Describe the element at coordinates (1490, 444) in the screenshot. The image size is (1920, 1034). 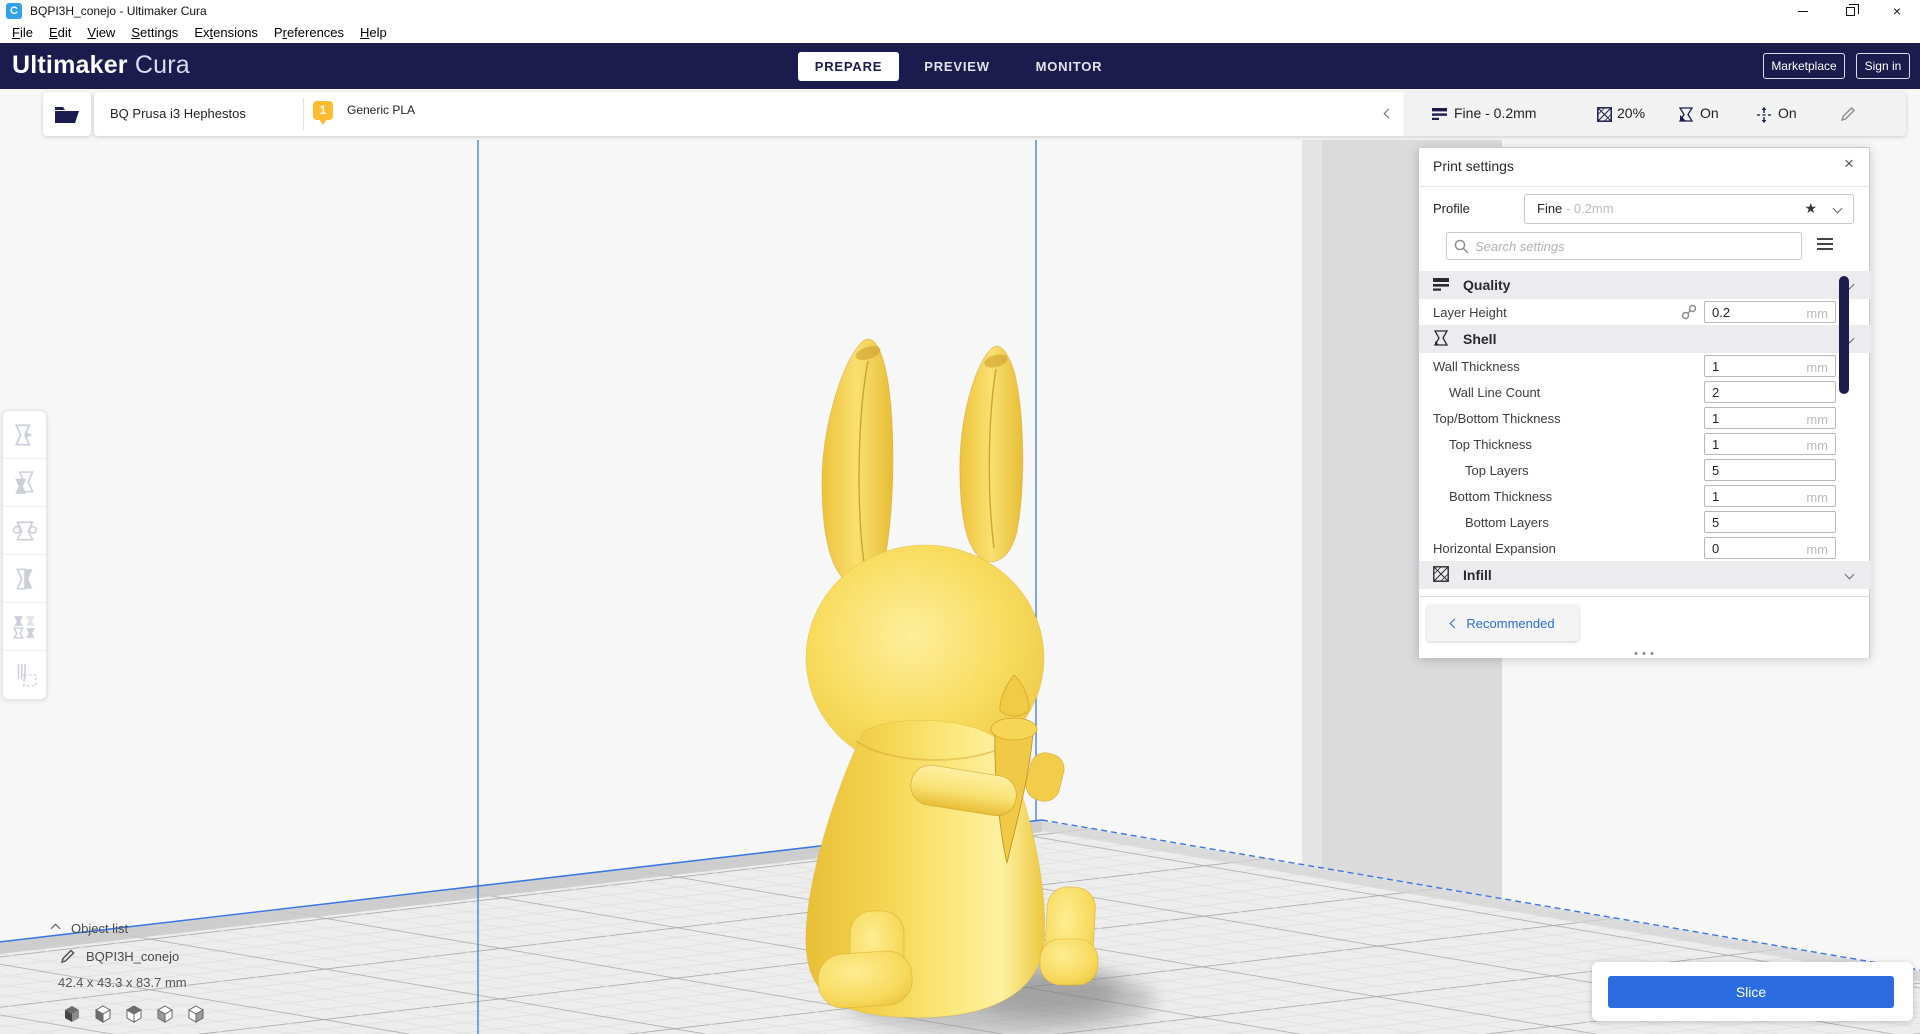
I see `setting-label: Top Thickness` at that location.